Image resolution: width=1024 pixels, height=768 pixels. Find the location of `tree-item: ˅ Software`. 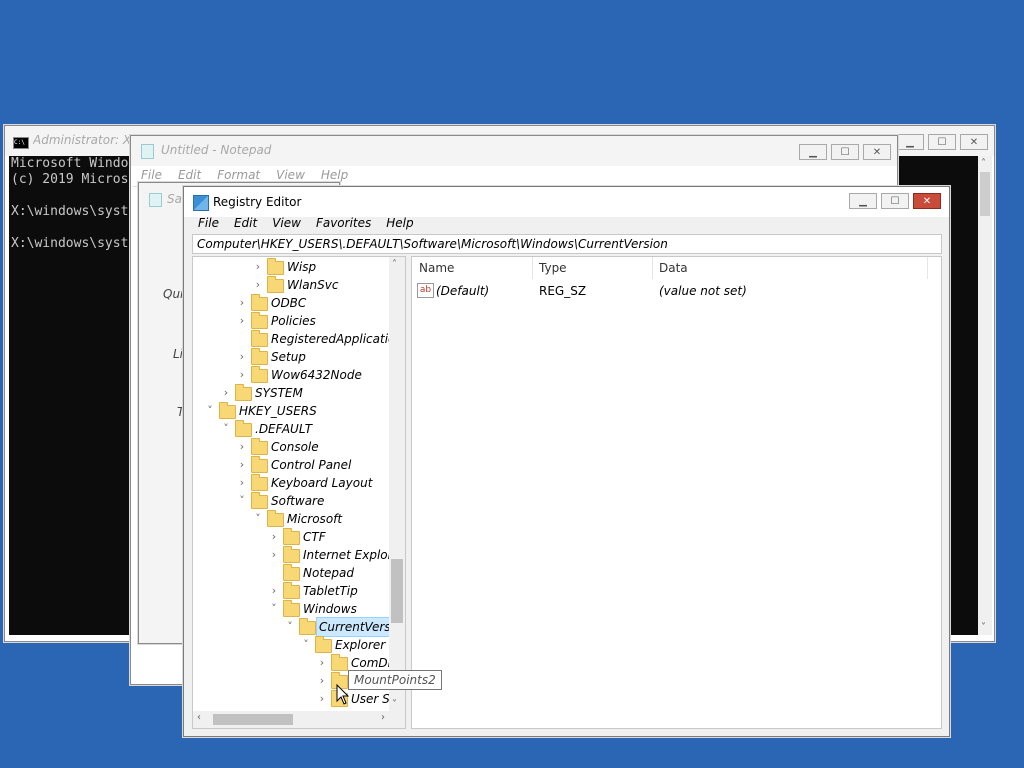

tree-item: ˅ Software is located at coordinates (291, 501).